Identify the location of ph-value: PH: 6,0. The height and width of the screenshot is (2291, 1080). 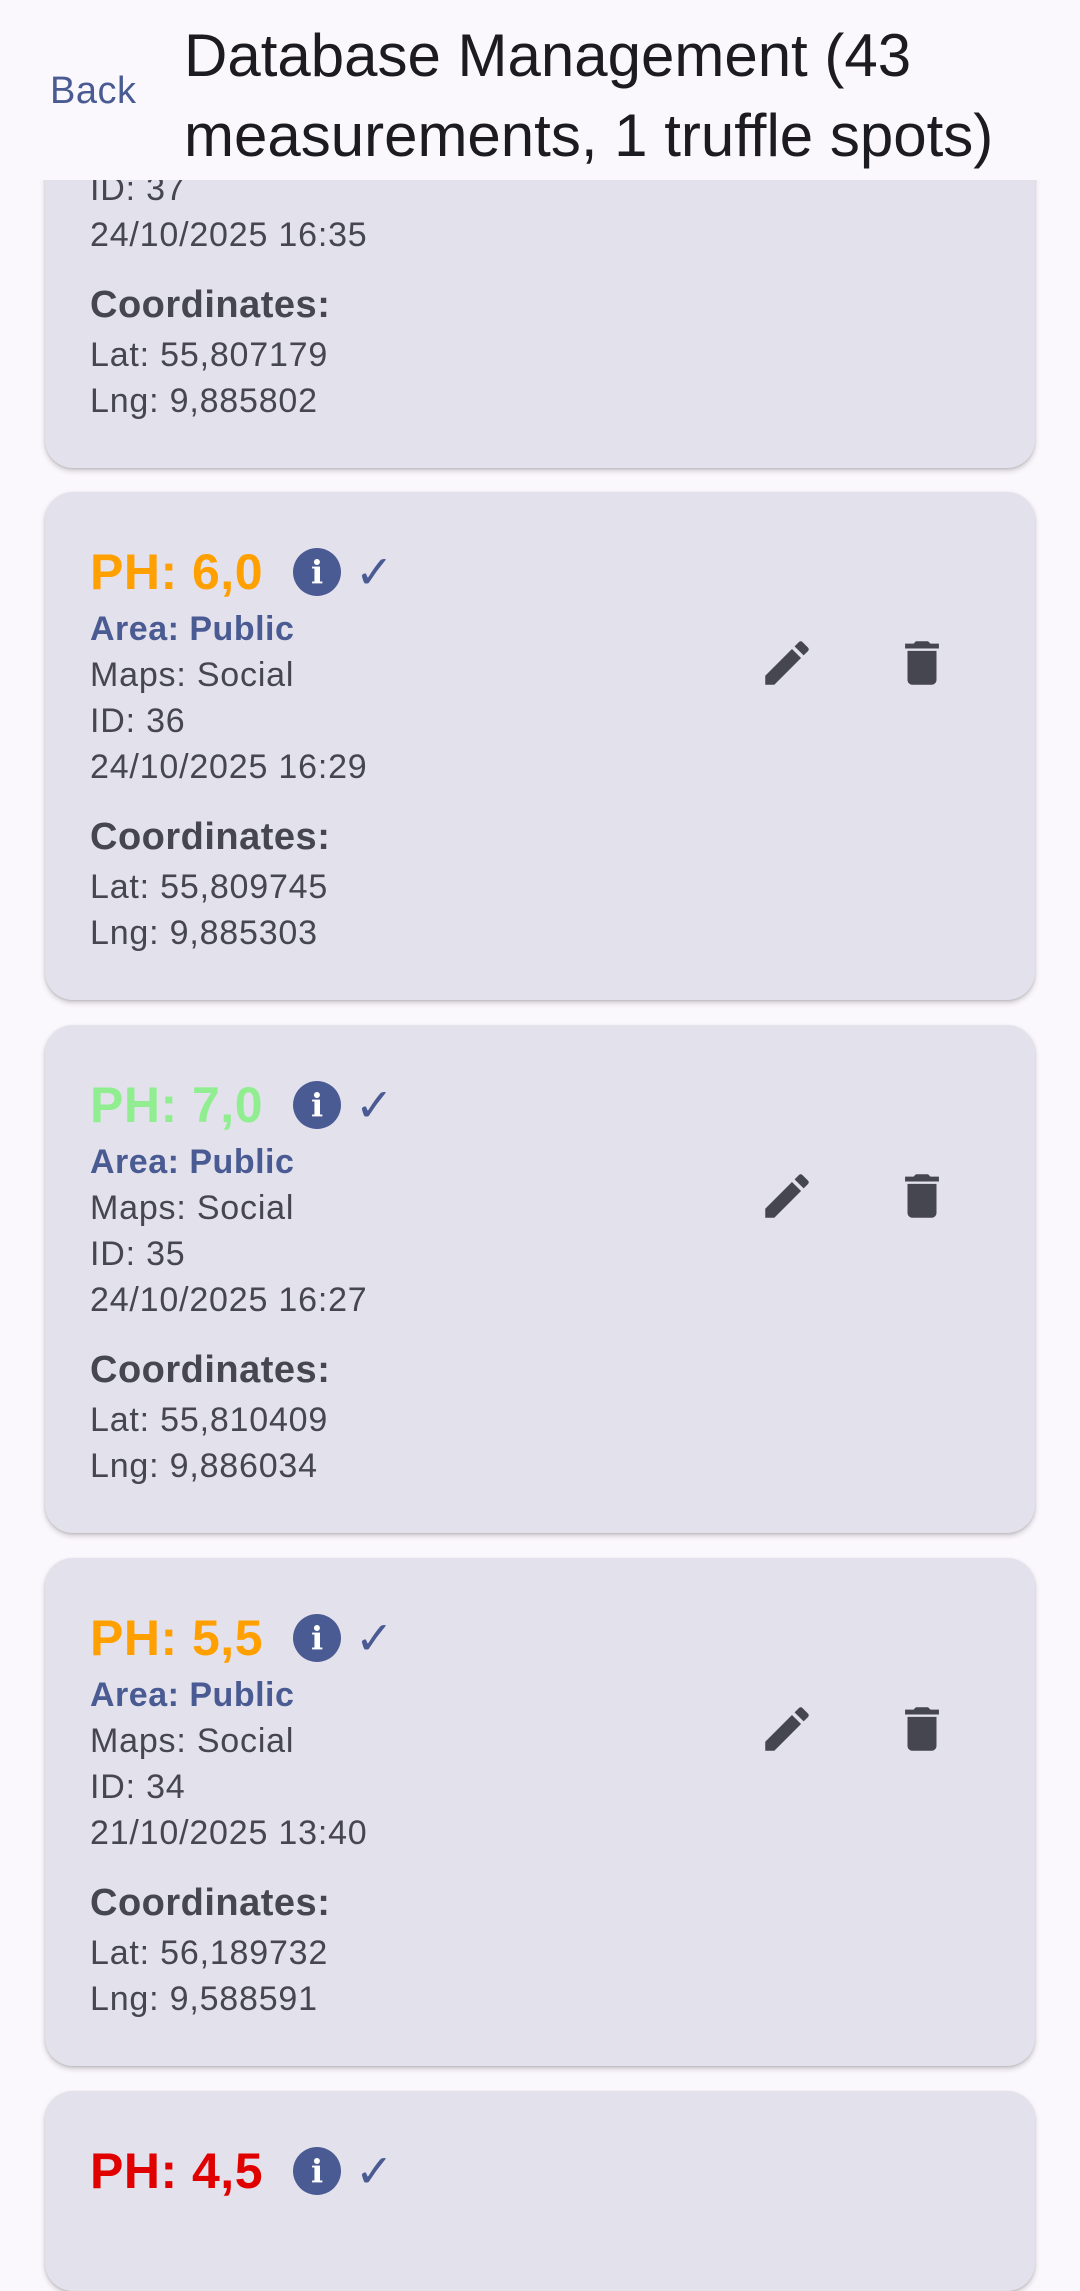
(177, 572).